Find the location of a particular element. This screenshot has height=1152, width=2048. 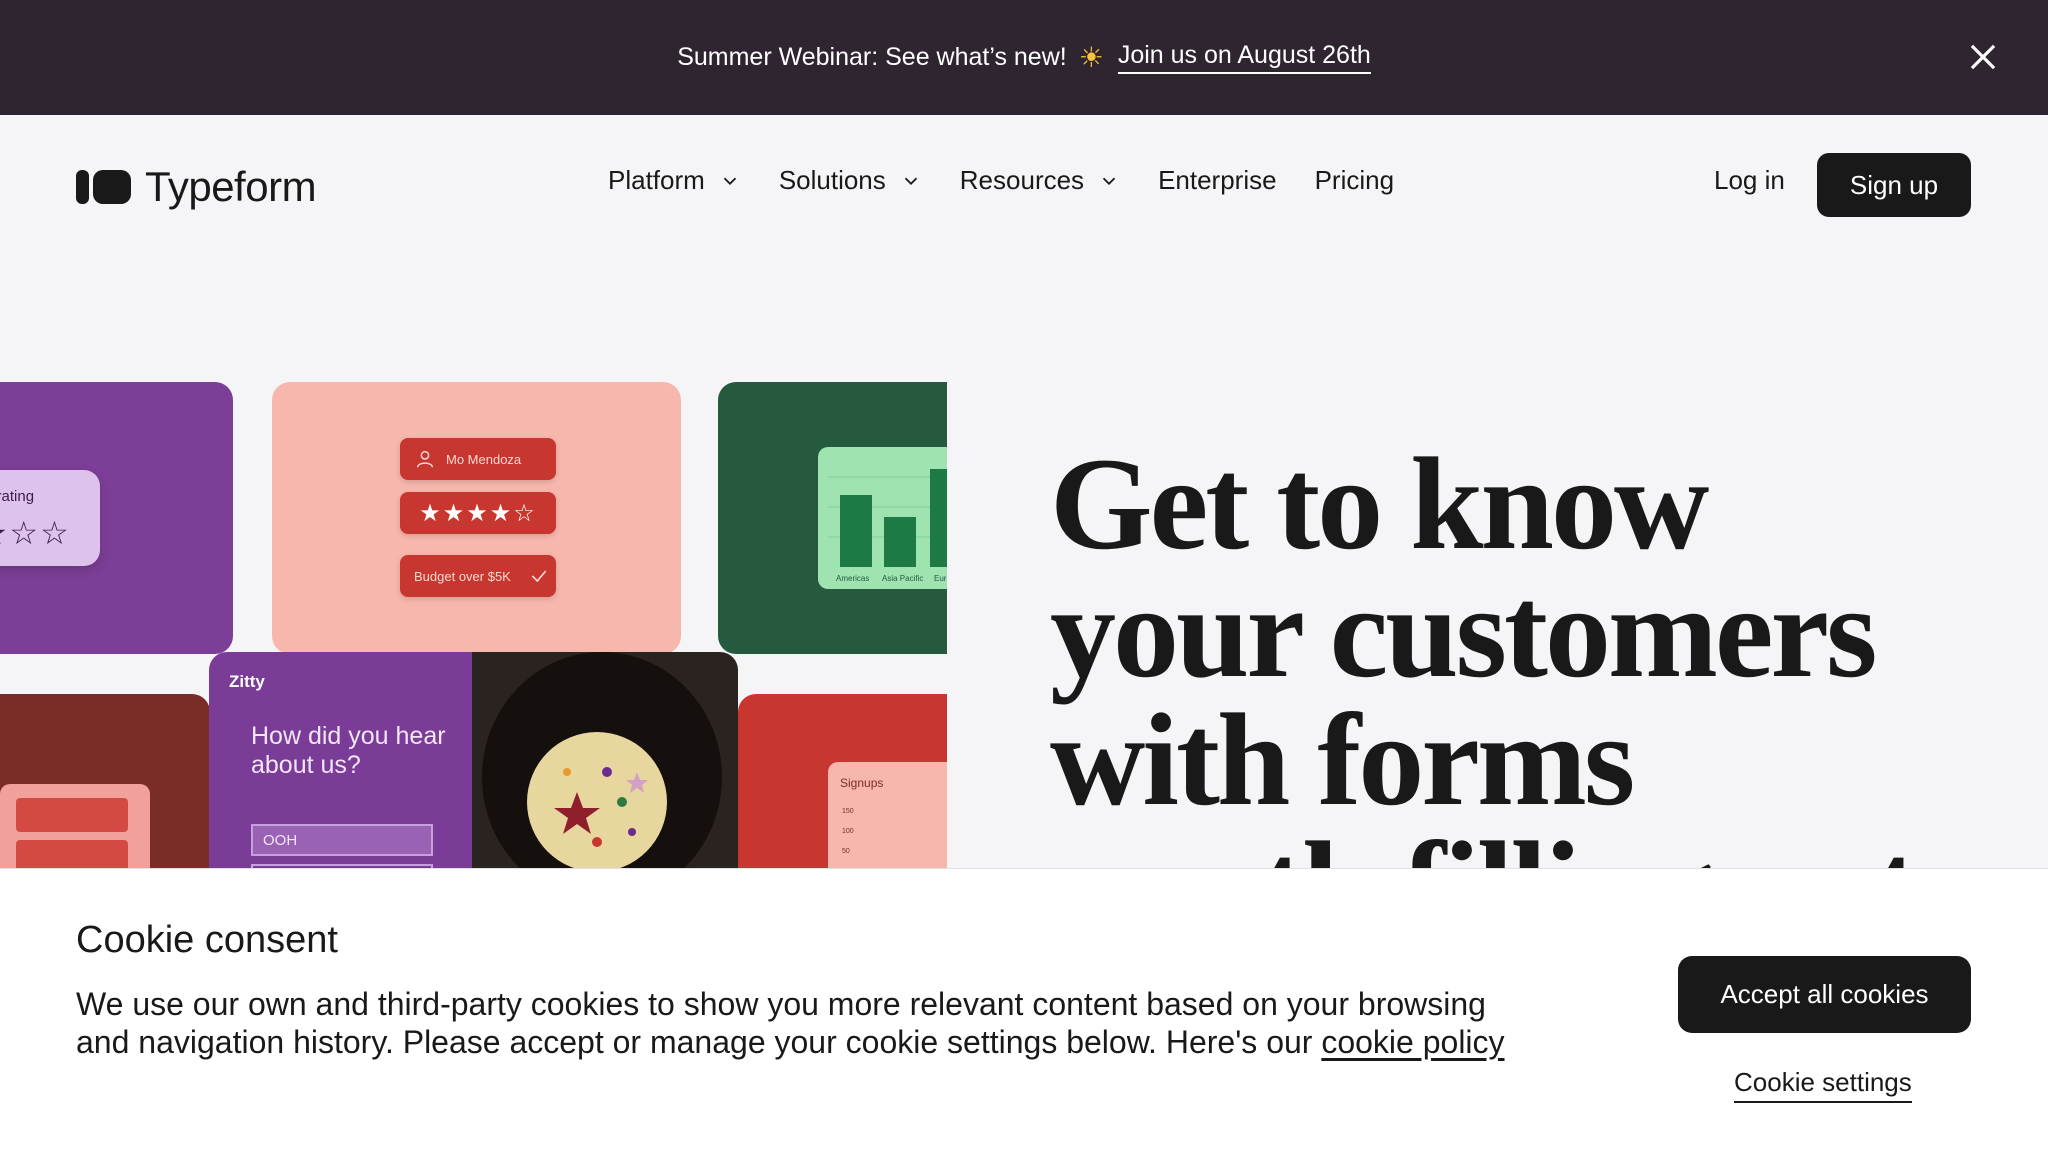

zitty-tile: Zitty How did you hear about us? OOH is located at coordinates (341, 761).